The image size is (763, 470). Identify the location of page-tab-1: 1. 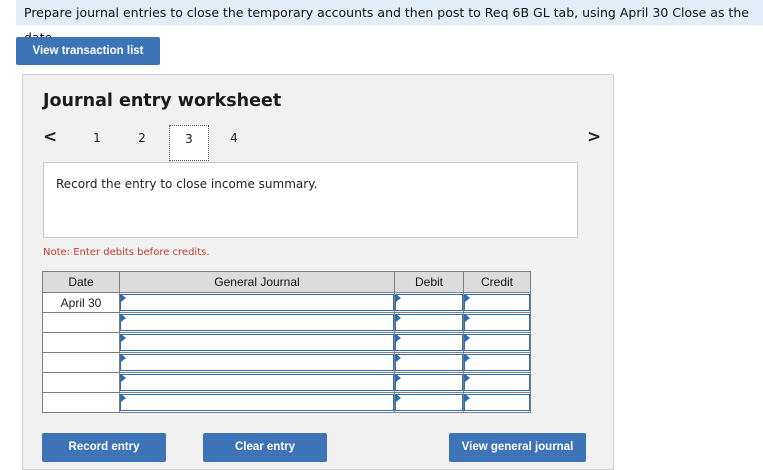
(97, 144).